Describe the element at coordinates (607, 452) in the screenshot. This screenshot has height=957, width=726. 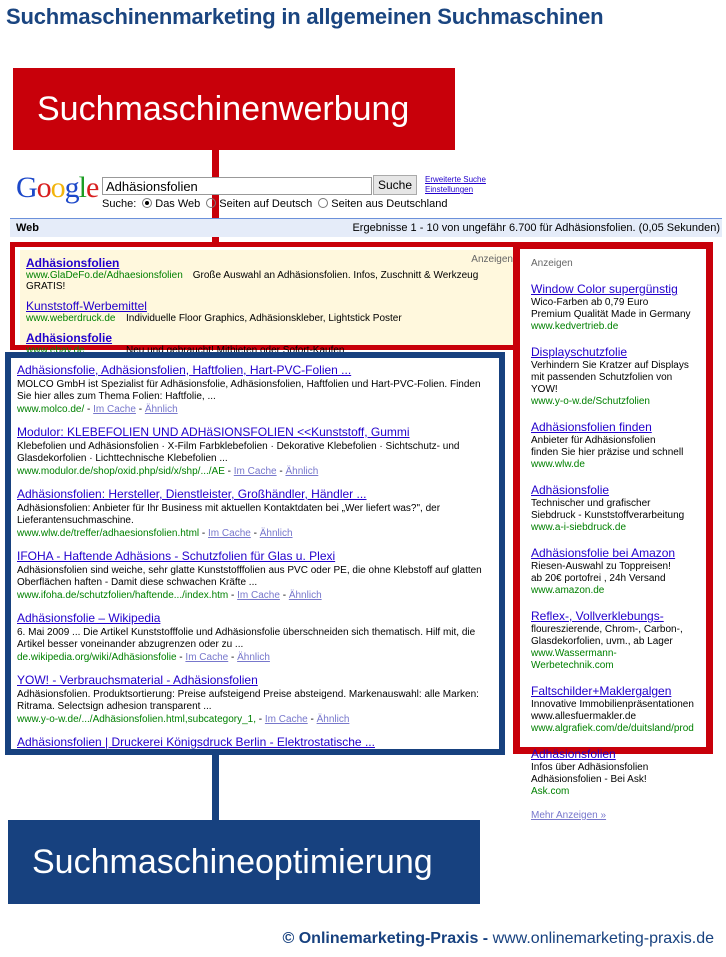
I see `ad-text-line: finden Sie hier präzise und schnell` at that location.